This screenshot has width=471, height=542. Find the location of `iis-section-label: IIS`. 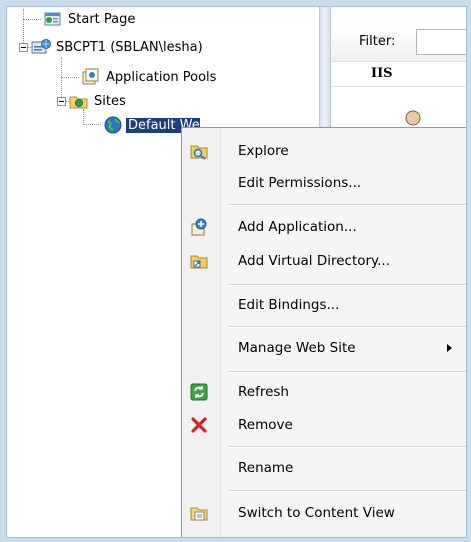

iis-section-label: IIS is located at coordinates (382, 73).